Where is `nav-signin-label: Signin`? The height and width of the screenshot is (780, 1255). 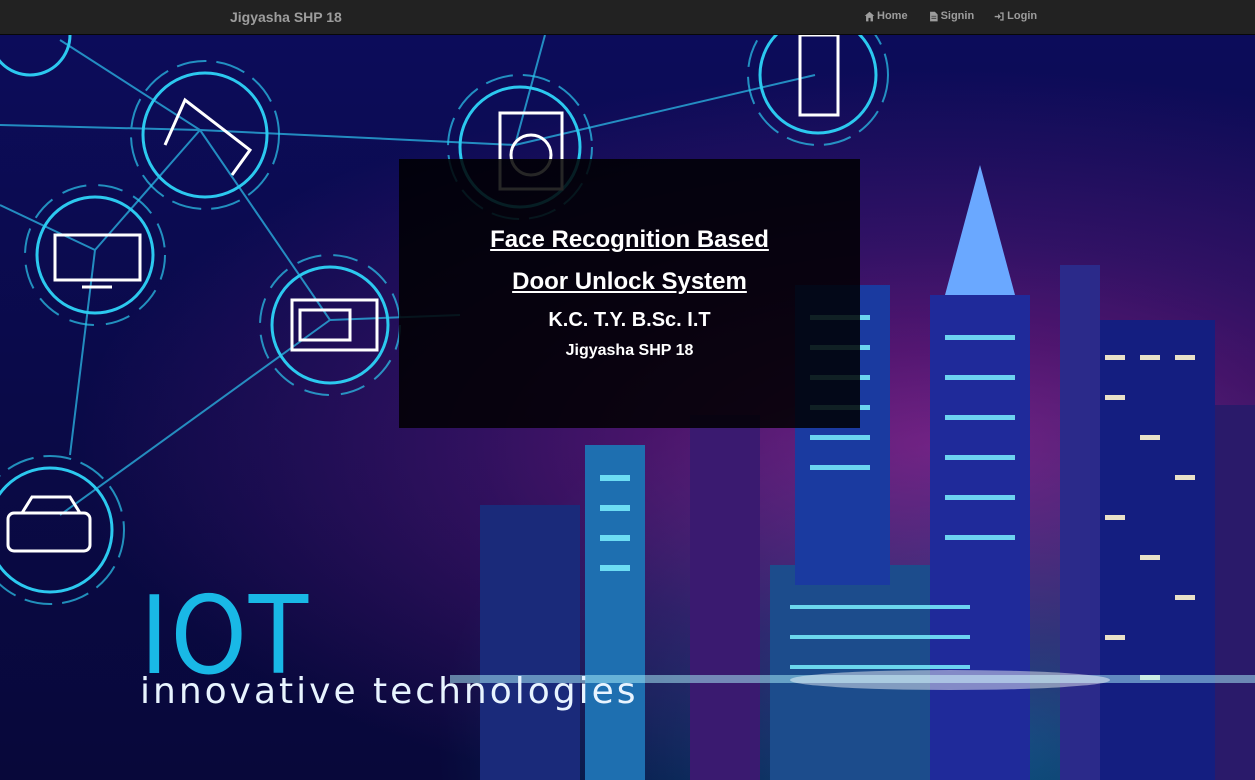
nav-signin-label: Signin is located at coordinates (957, 16).